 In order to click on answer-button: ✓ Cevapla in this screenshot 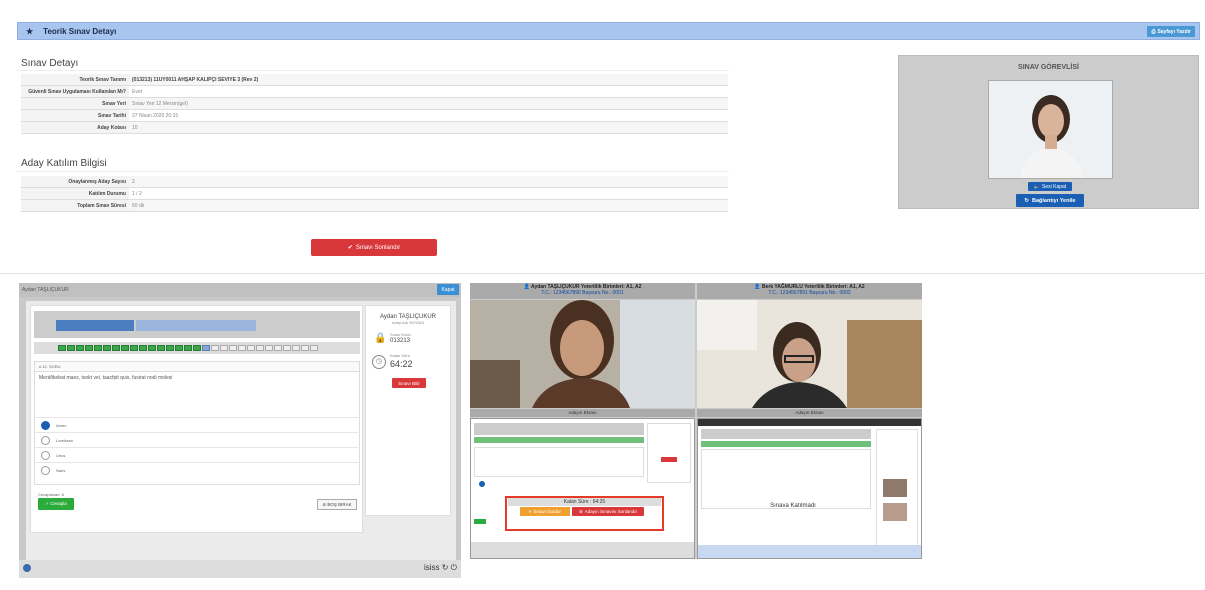, I will do `click(56, 504)`.